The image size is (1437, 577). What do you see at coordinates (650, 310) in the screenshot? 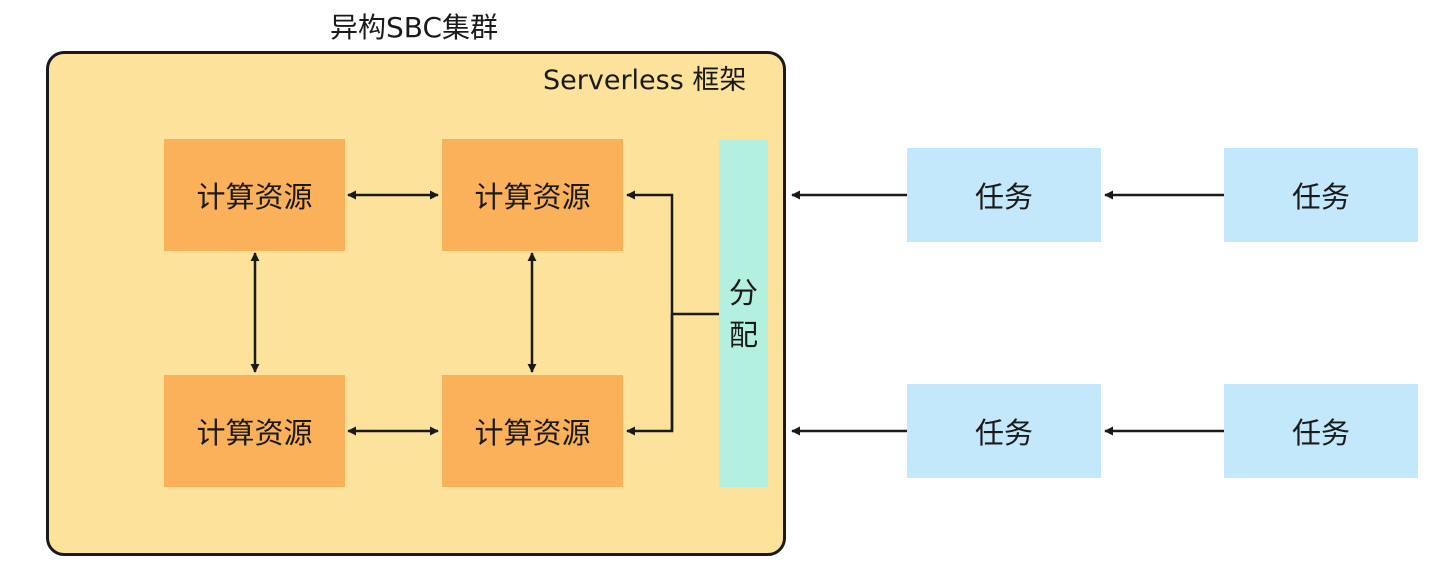
I see `dispatch-to-top-resource` at bounding box center [650, 310].